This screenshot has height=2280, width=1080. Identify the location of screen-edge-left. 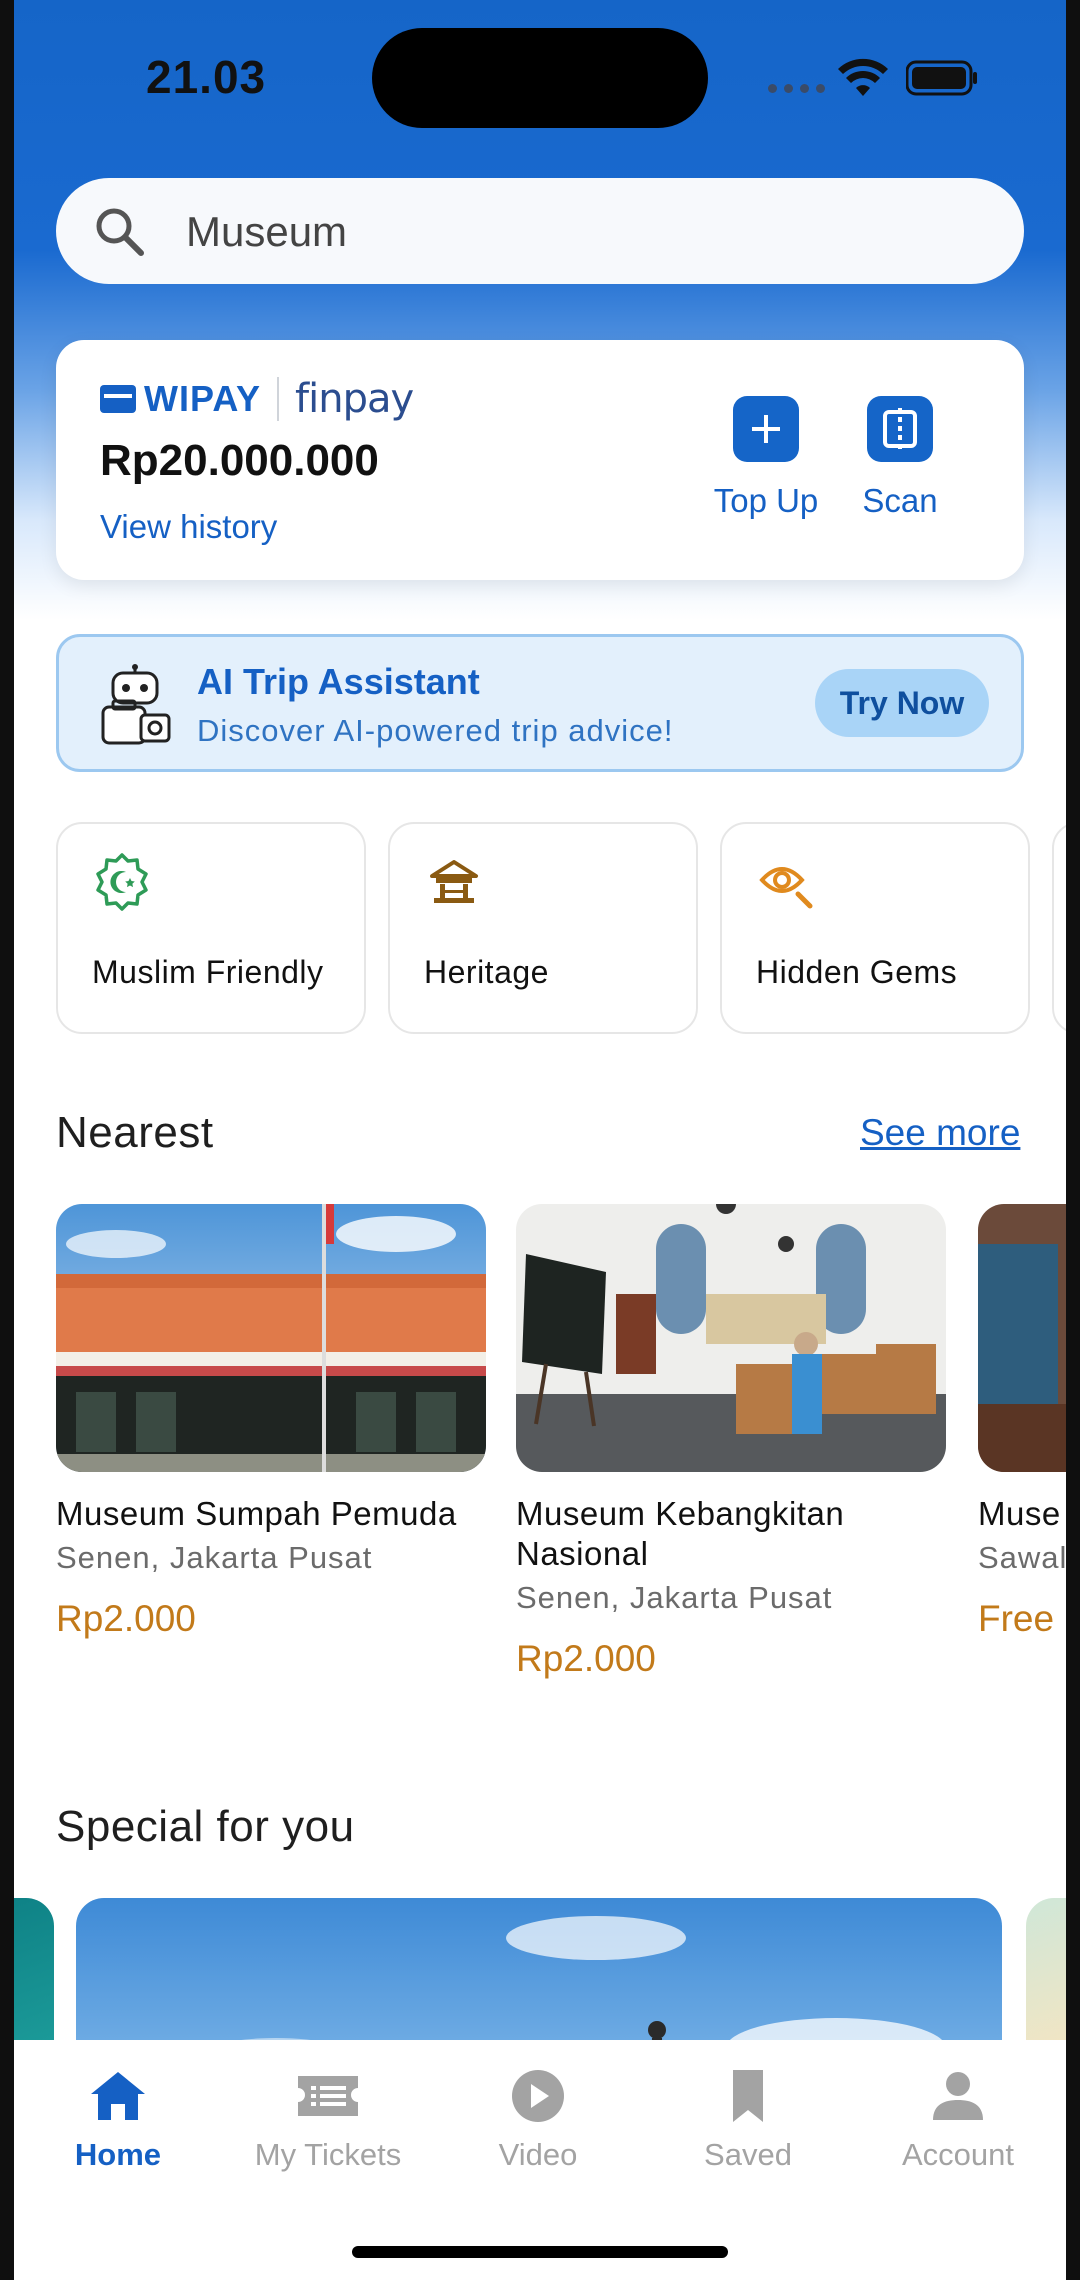
(7, 1140).